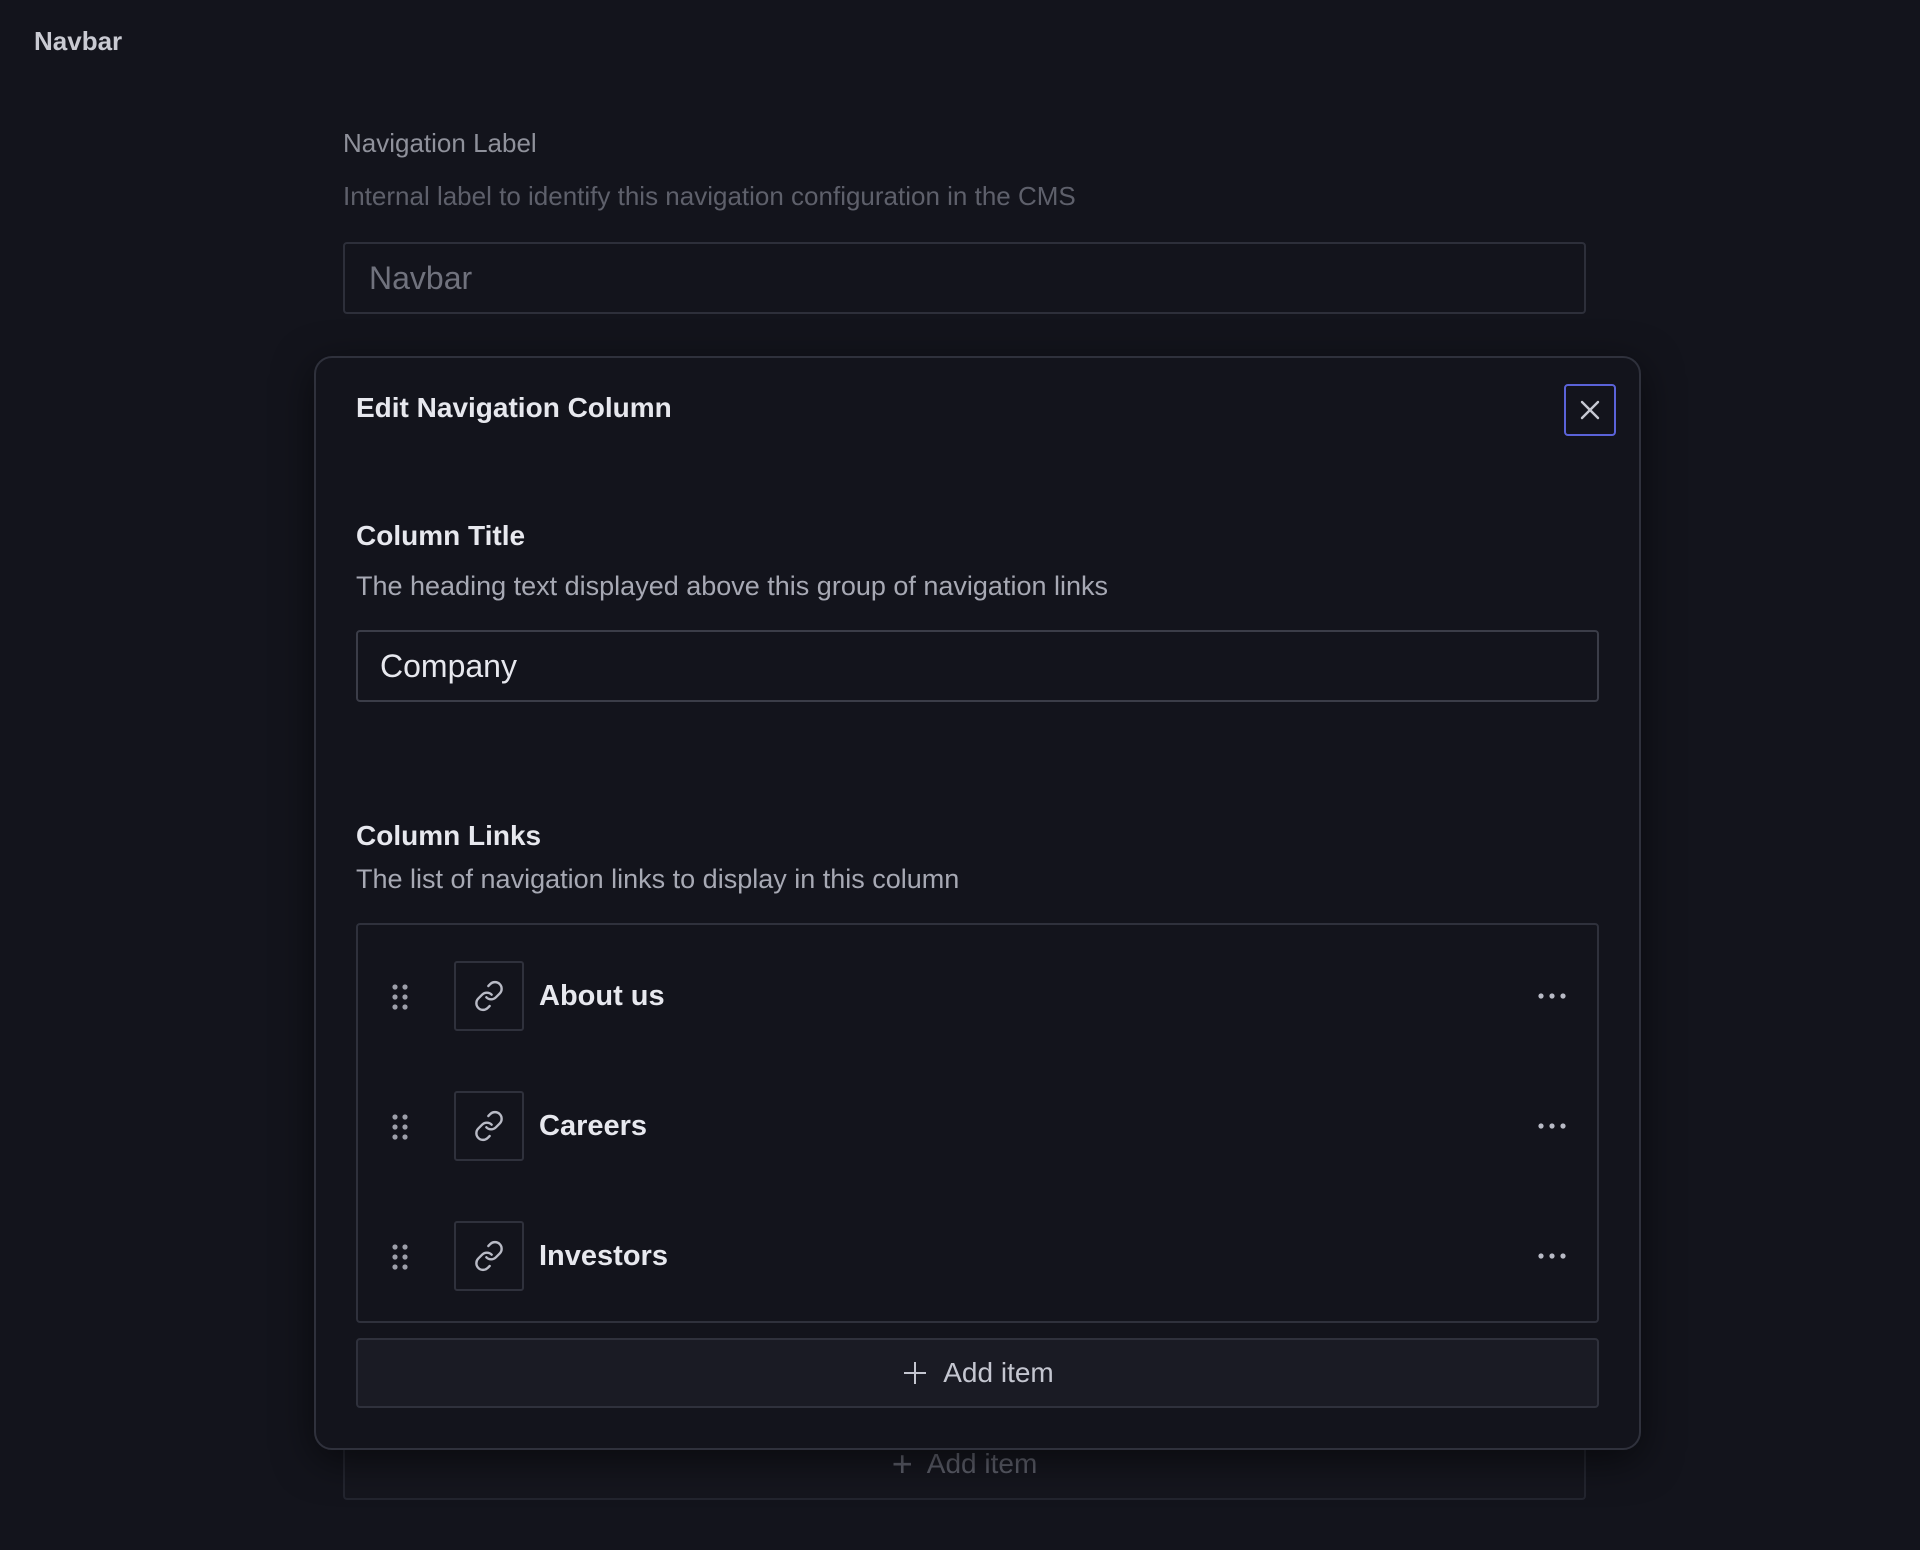  What do you see at coordinates (449, 835) in the screenshot?
I see `column-links-label: Column Links` at bounding box center [449, 835].